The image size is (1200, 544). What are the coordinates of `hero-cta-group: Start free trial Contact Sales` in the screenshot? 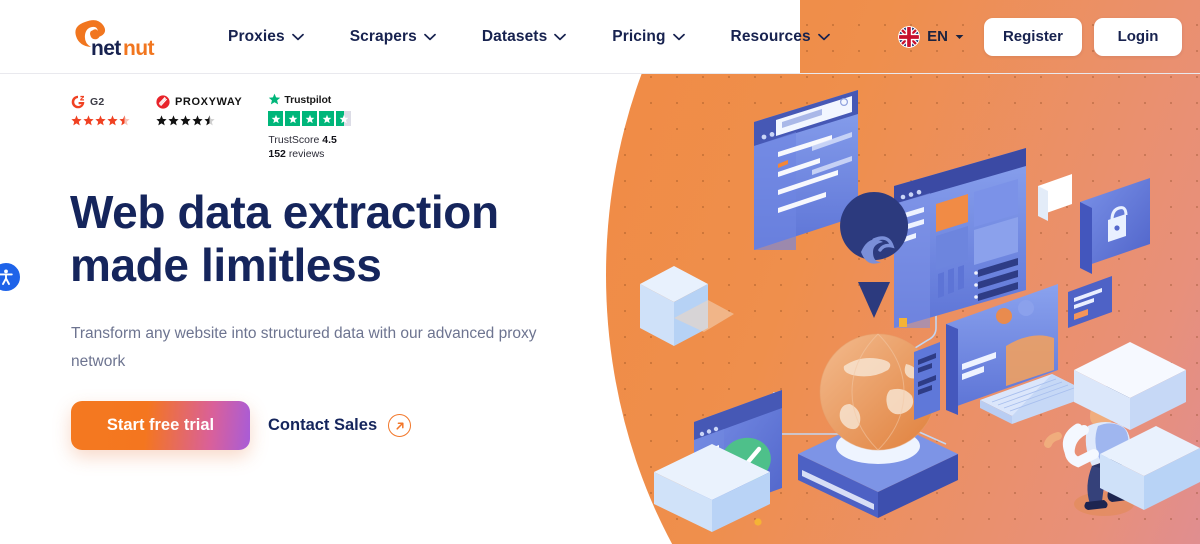 It's located at (241, 425).